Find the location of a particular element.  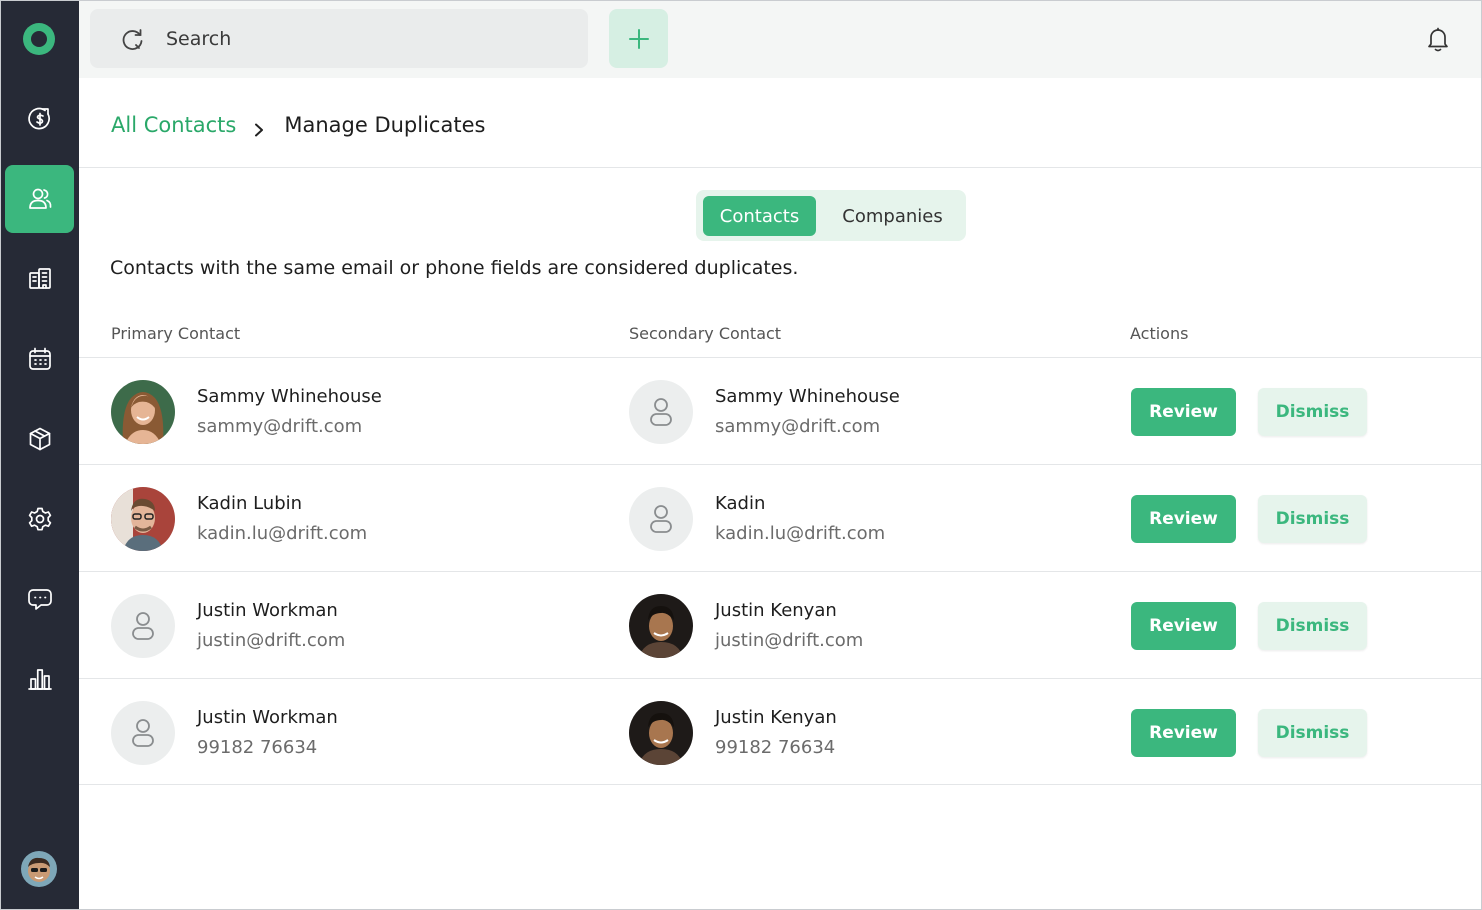

tab-contacts: Contacts is located at coordinates (759, 216).